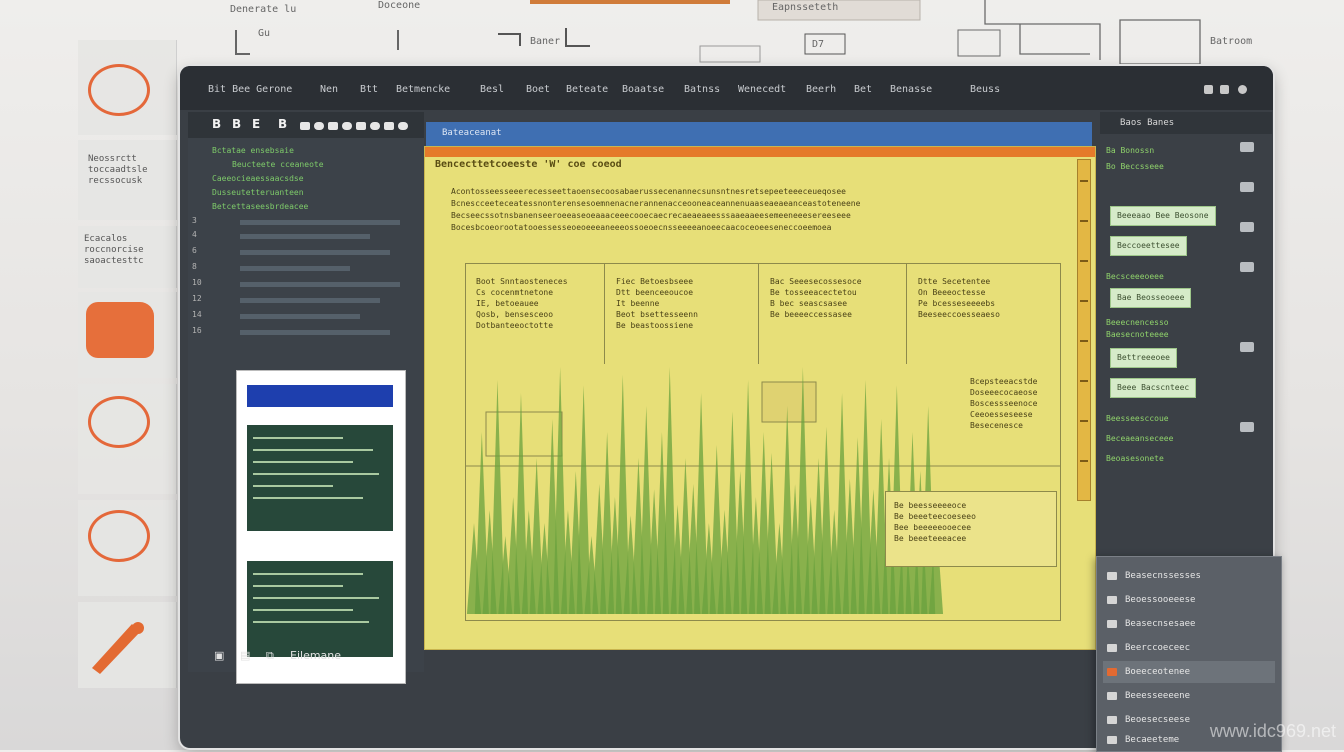 The image size is (1344, 752). I want to click on menu-item: Beteate, so click(587, 89).